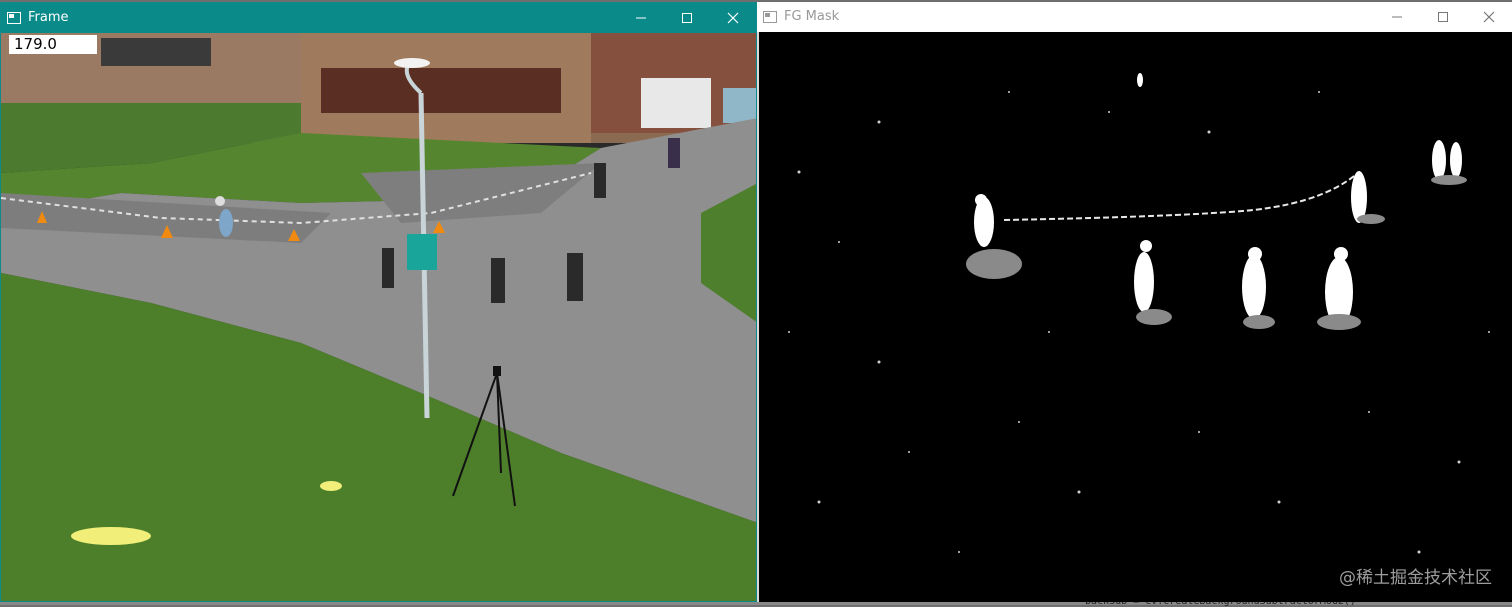  I want to click on frame-close-button, so click(733, 18).